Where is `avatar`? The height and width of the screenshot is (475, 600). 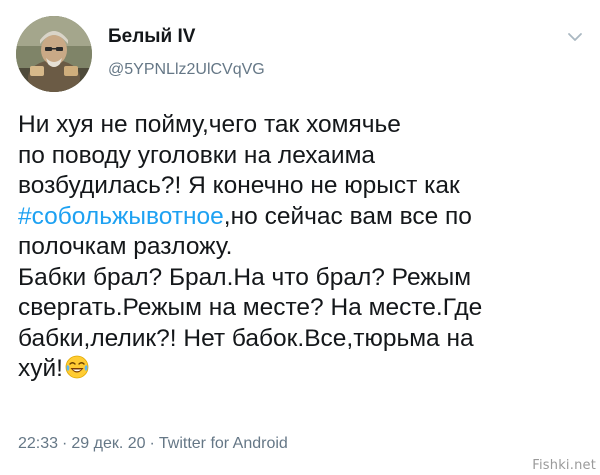
avatar is located at coordinates (54, 54).